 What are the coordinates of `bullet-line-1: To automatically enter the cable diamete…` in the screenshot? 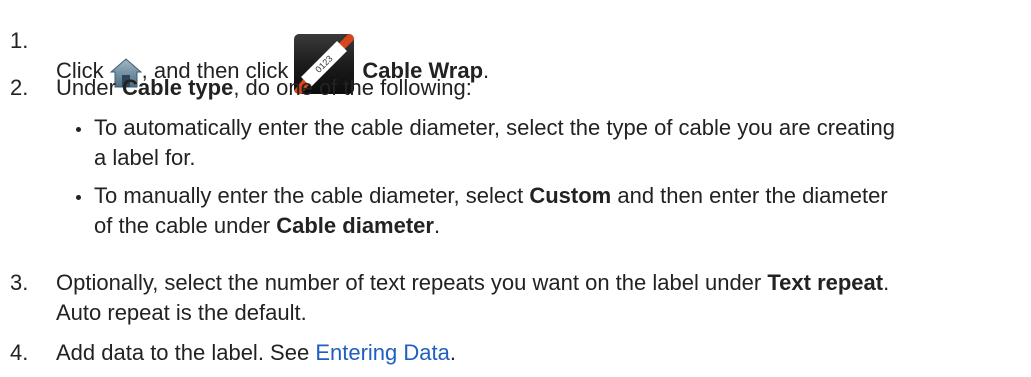 It's located at (495, 127).